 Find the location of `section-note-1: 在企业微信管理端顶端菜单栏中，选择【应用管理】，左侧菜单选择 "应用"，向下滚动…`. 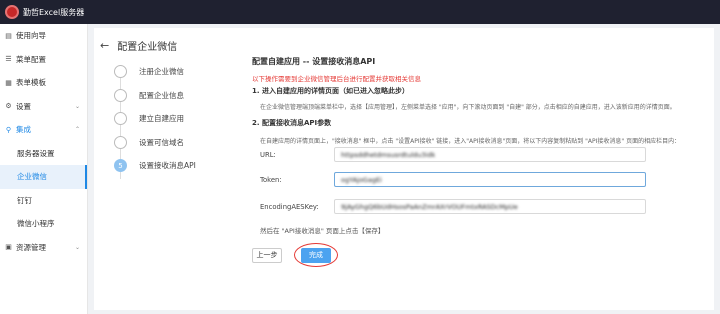

section-note-1: 在企业微信管理端顶端菜单栏中，选择【应用管理】，左侧菜单选择 "应用"，向下滚动… is located at coordinates (468, 107).